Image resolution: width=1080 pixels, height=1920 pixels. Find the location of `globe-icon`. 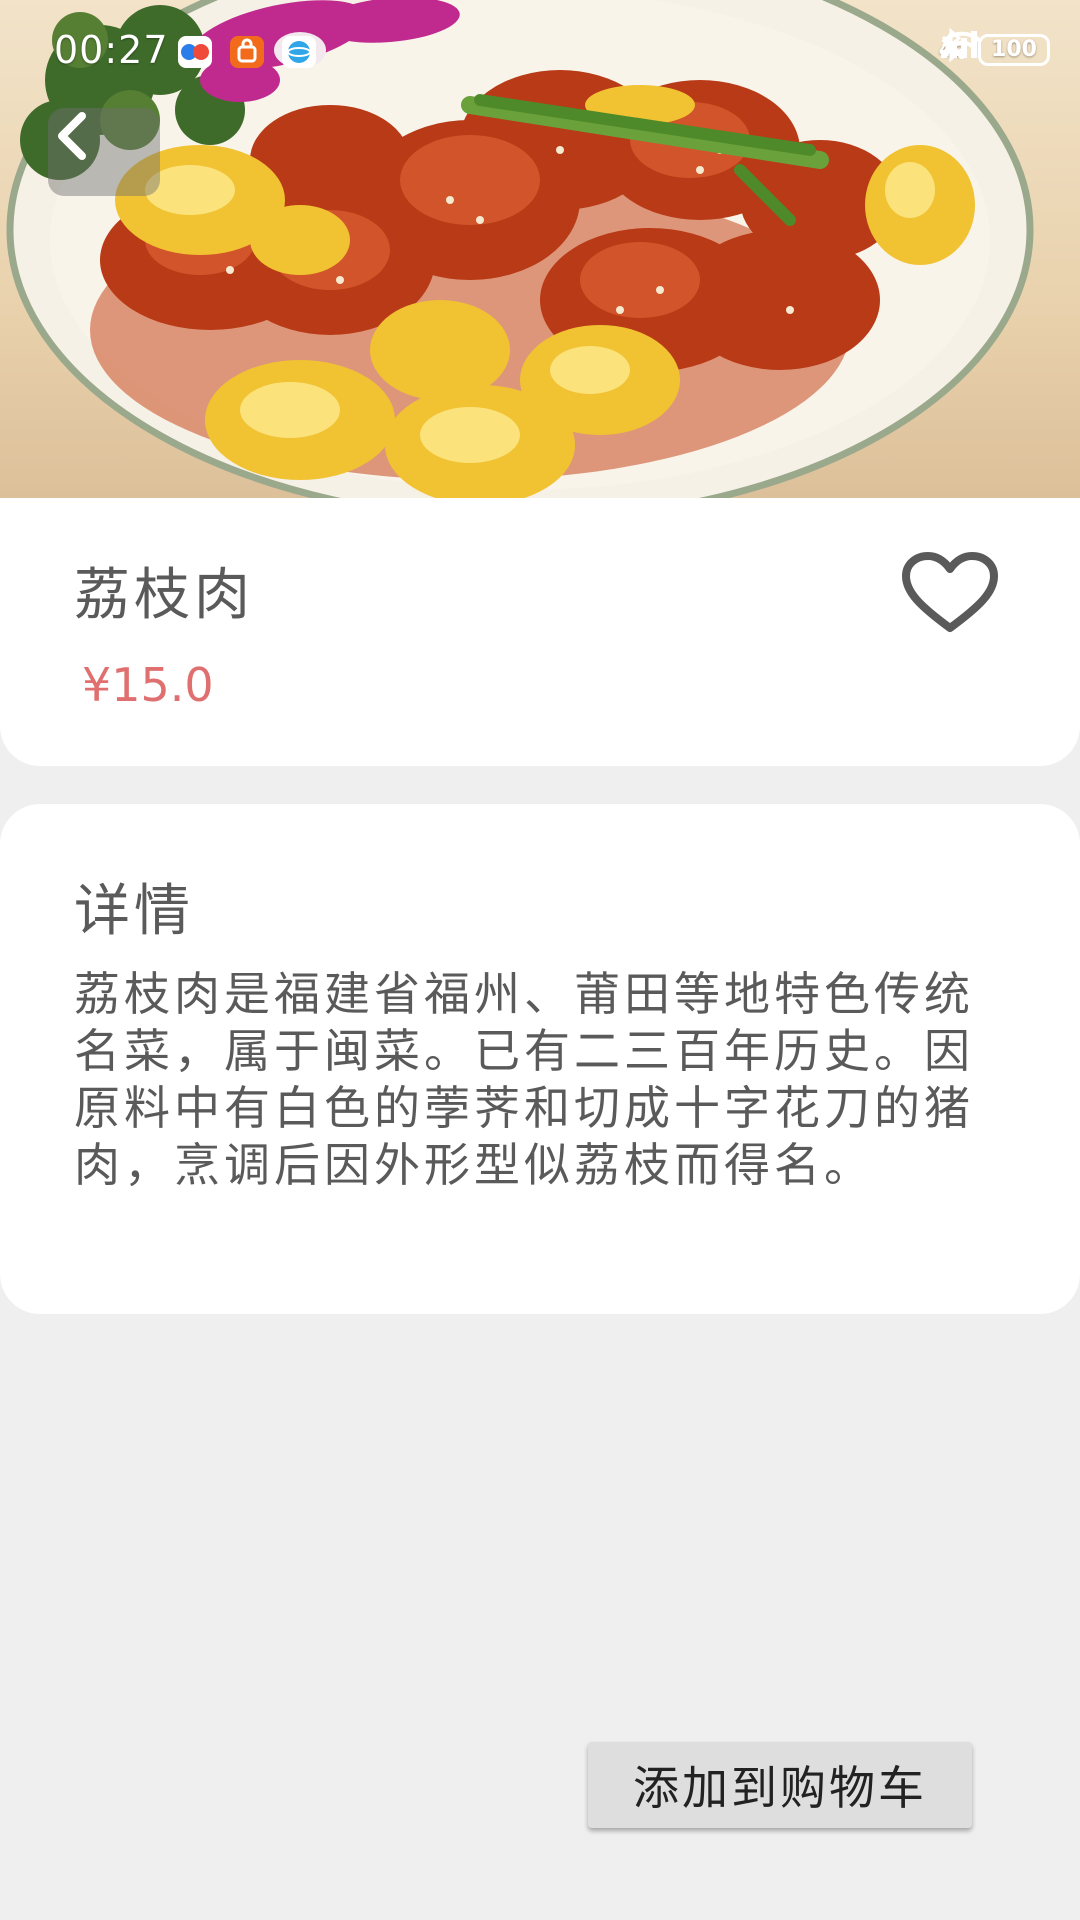

globe-icon is located at coordinates (299, 52).